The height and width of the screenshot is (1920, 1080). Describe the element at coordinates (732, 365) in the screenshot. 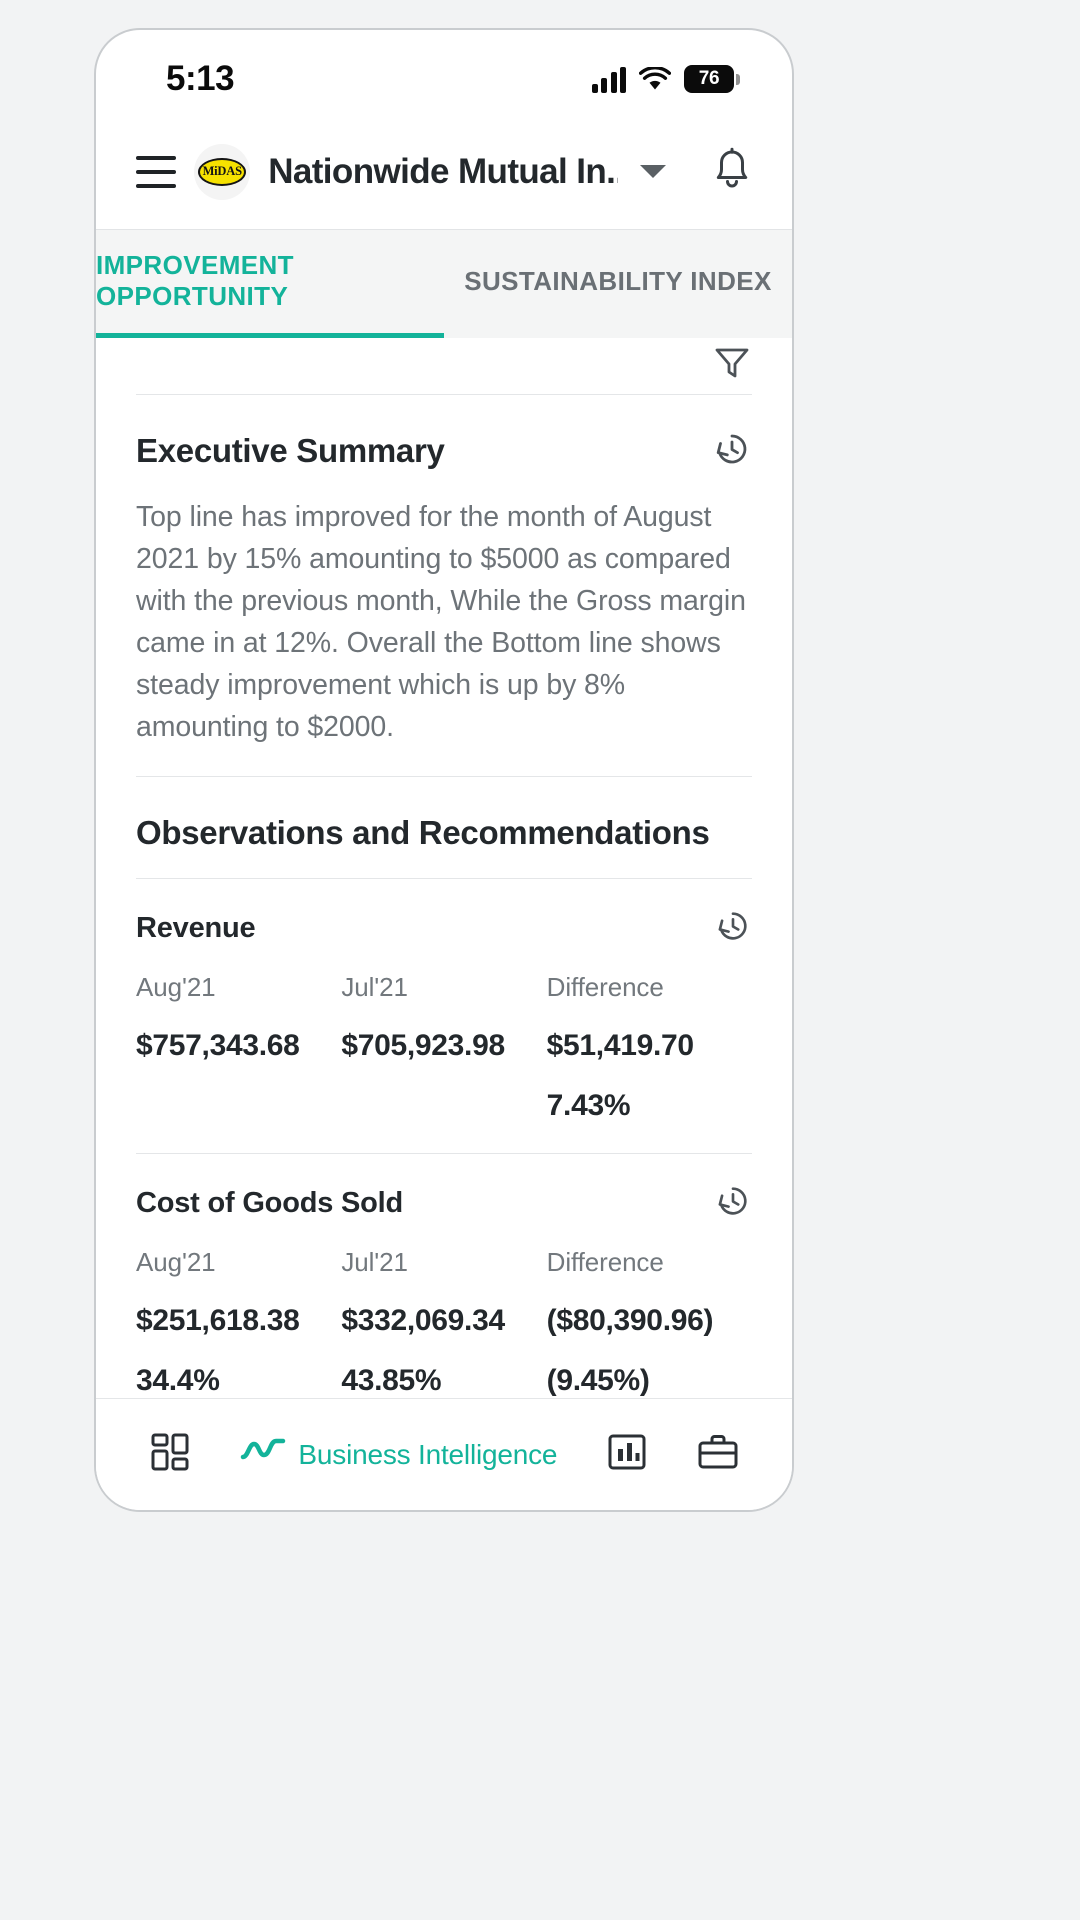

I see `filter-icon` at that location.